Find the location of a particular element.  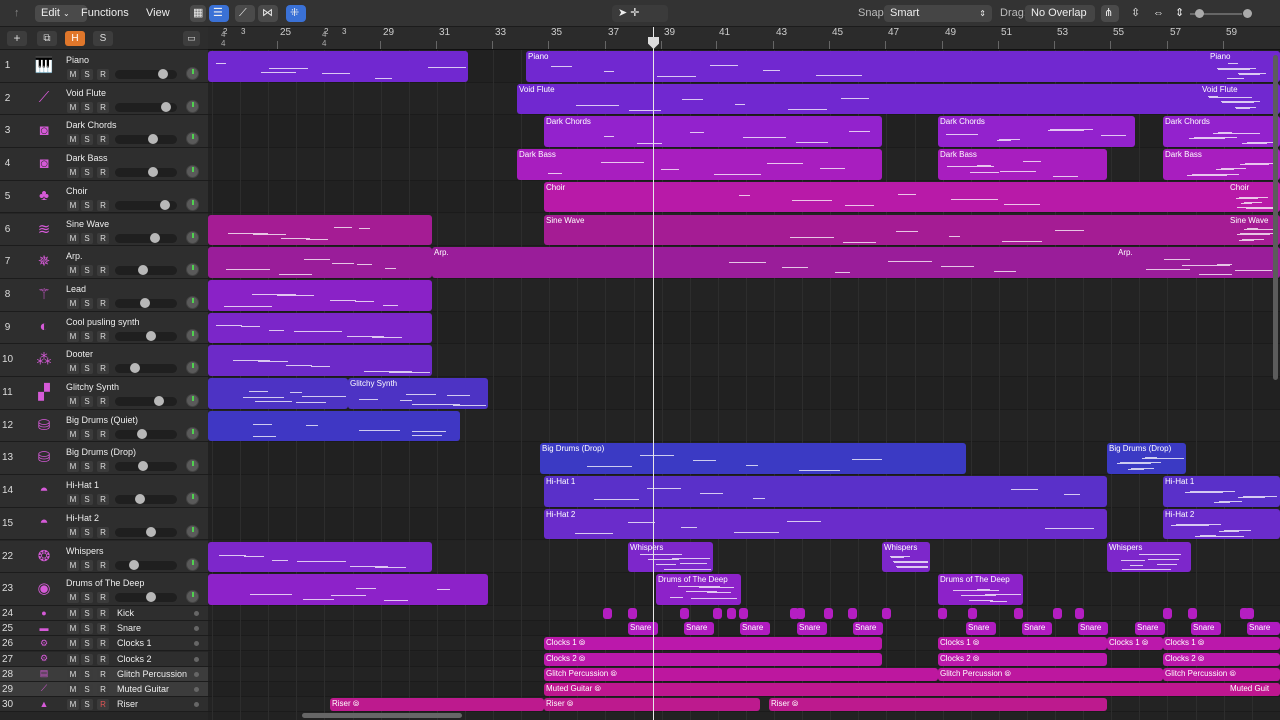

track-header-22: 28 ▤ M S R Glitch Percussion is located at coordinates (104, 674).